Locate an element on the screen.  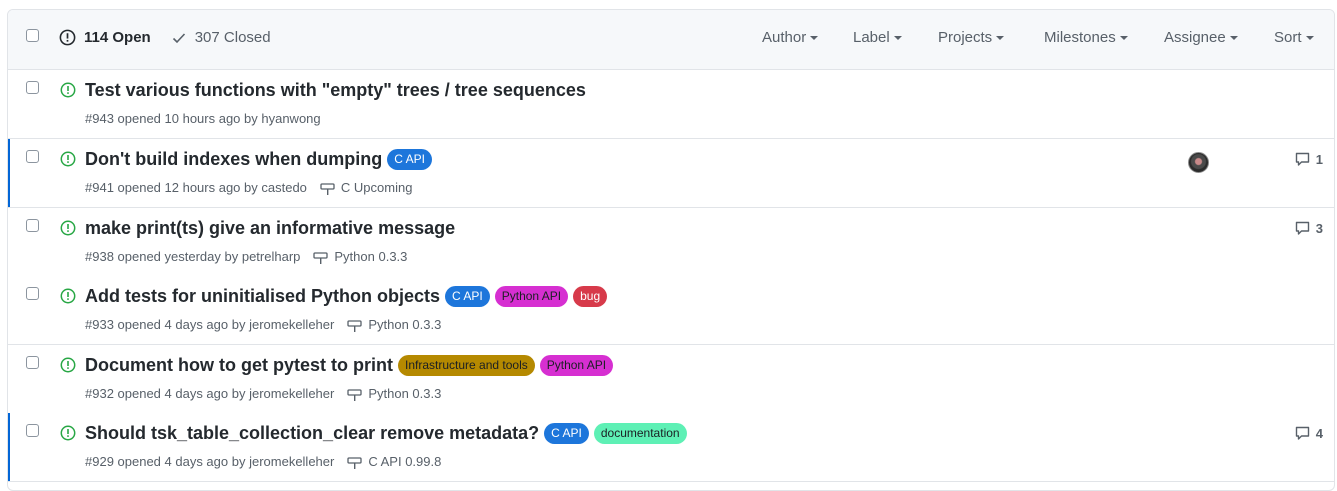
comment-count: 1 is located at coordinates (1319, 159).